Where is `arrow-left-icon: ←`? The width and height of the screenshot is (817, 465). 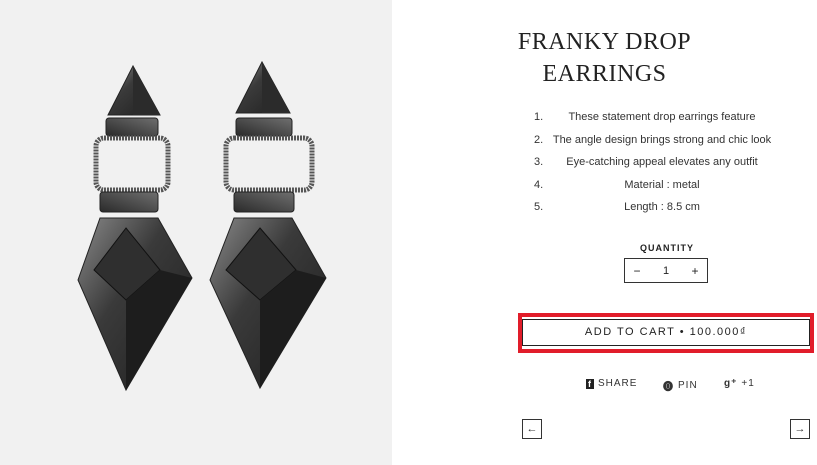 arrow-left-icon: ← is located at coordinates (532, 429).